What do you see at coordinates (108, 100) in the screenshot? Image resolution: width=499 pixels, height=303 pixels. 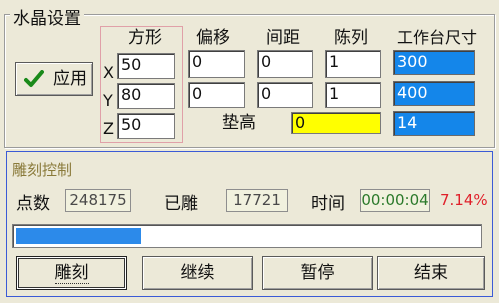 I see `y-axis-label: Y` at bounding box center [108, 100].